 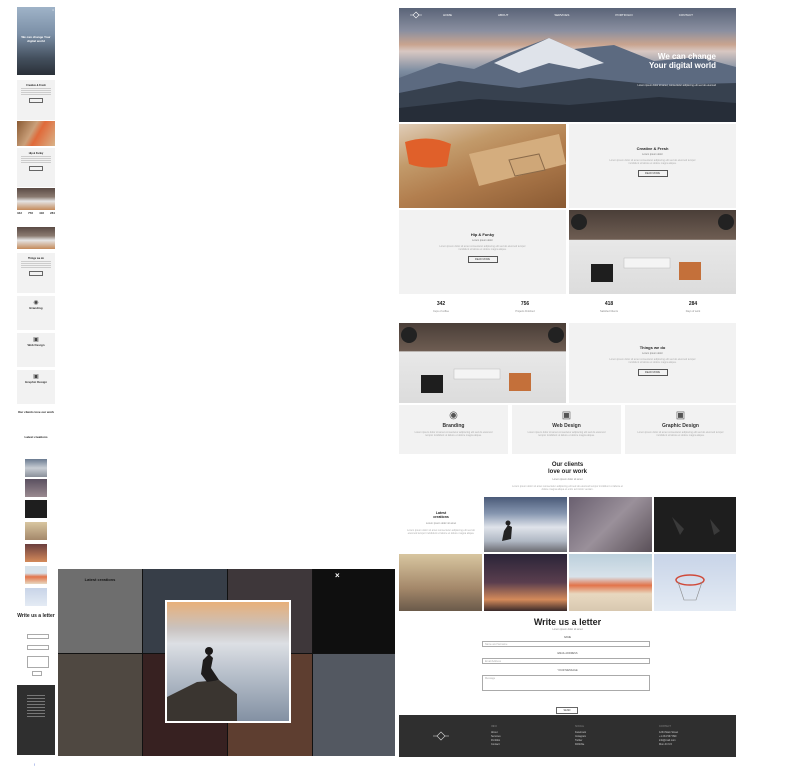 I want to click on send-button: SEND, so click(x=567, y=710).